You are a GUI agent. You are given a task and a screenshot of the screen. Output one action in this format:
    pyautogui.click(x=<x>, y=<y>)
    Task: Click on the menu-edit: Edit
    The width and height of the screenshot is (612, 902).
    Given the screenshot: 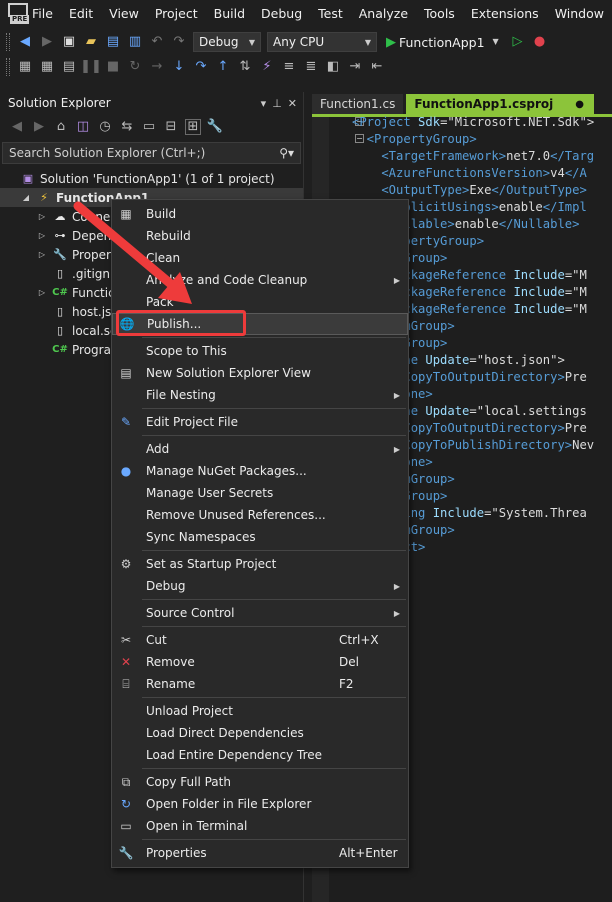 What is the action you would take?
    pyautogui.click(x=81, y=14)
    